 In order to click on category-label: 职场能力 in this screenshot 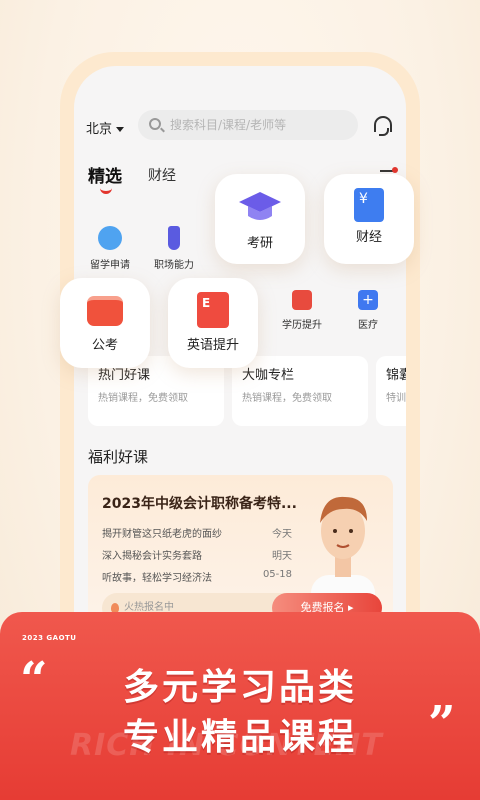, I will do `click(174, 265)`.